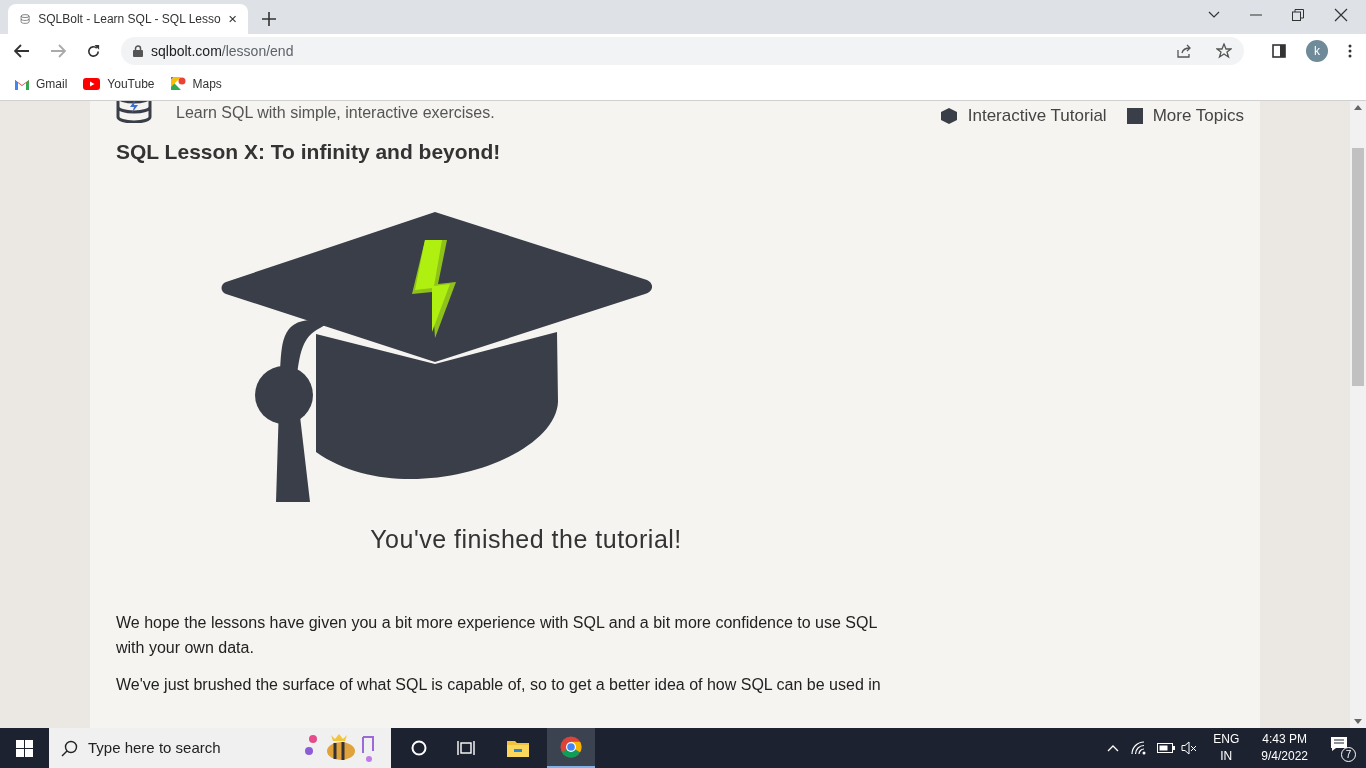 Image resolution: width=1366 pixels, height=768 pixels. I want to click on tagline: Learn SQL with simple, interactive exercises., so click(335, 113).